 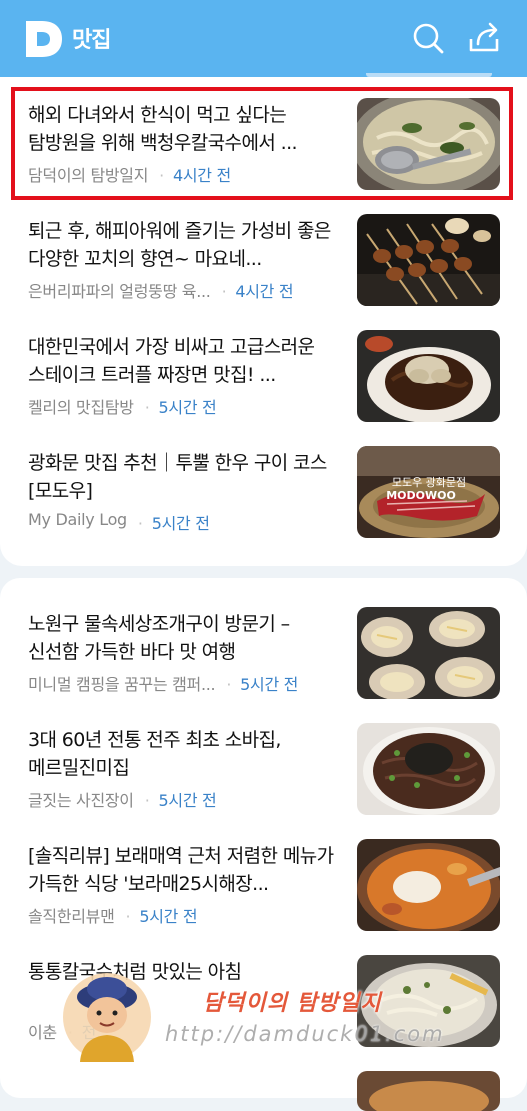 What do you see at coordinates (91, 40) in the screenshot?
I see `section-title: 맛집` at bounding box center [91, 40].